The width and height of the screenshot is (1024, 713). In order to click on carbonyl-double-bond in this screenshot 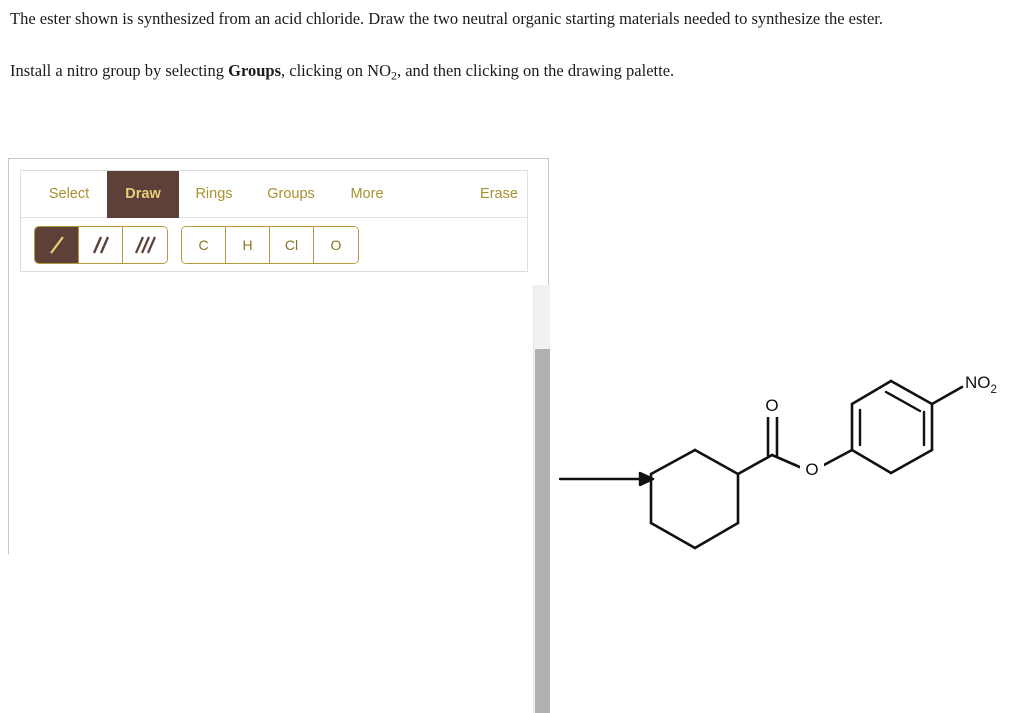, I will do `click(772, 434)`.